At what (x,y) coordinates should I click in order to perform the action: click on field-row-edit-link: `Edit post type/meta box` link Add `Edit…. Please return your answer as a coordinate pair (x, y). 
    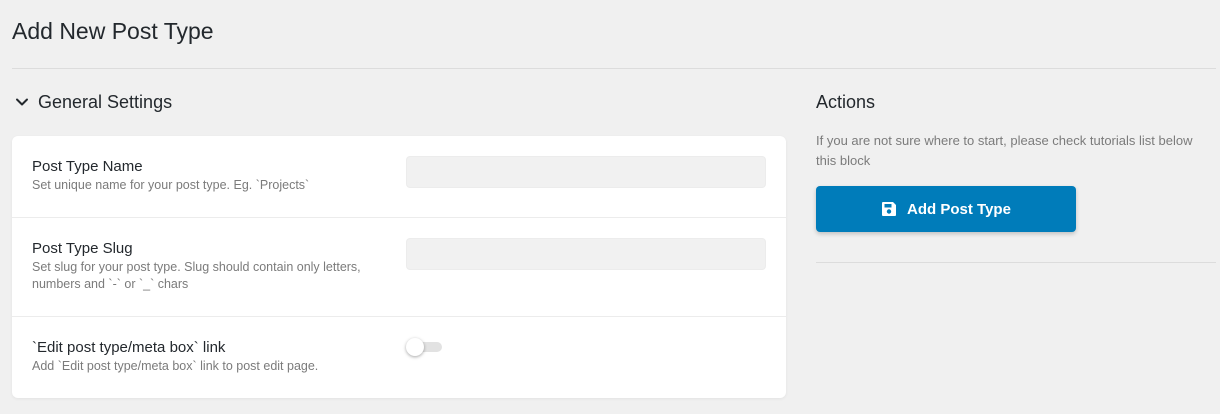
    Looking at the image, I should click on (399, 357).